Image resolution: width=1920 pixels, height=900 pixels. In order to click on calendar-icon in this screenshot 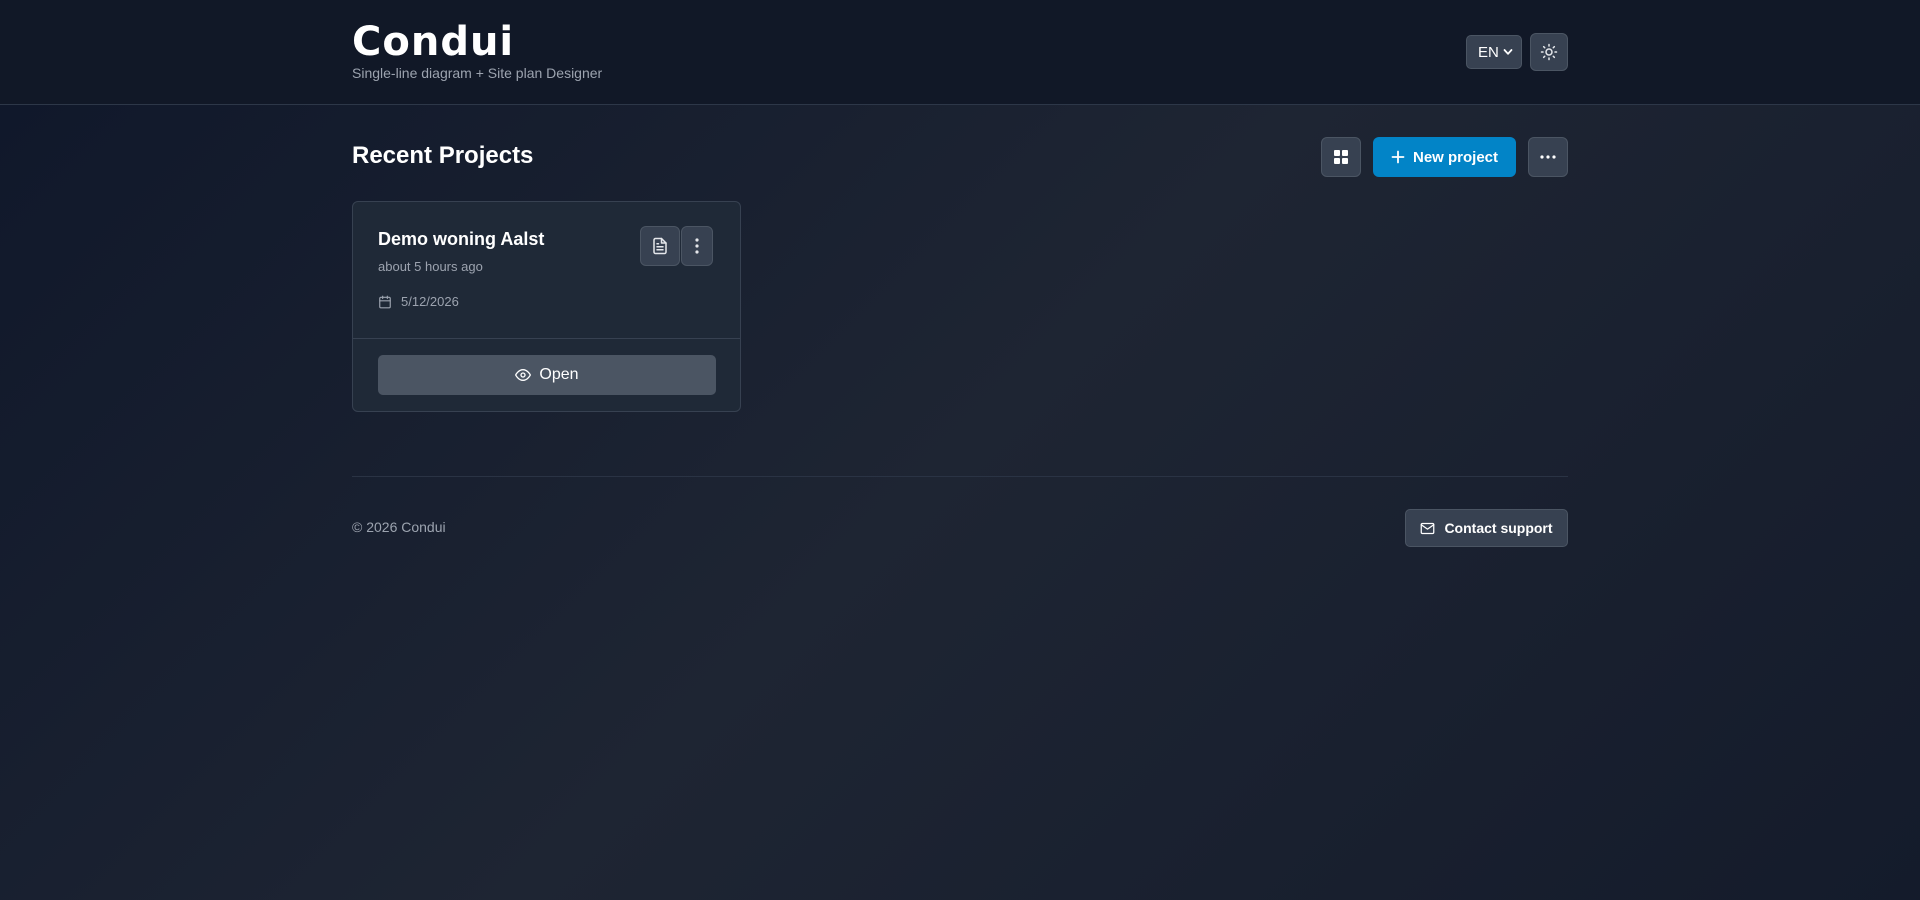, I will do `click(385, 301)`.